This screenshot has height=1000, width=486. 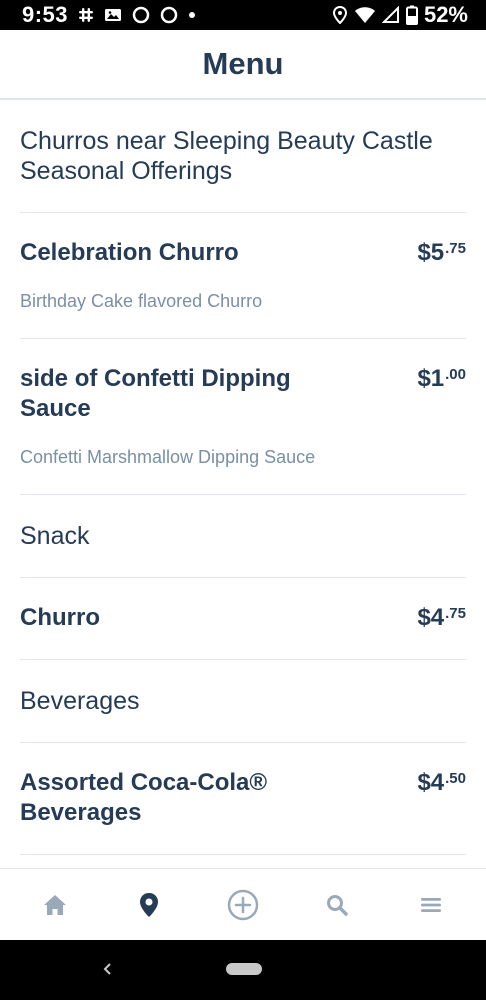 I want to click on category-header: Snack, so click(x=243, y=536).